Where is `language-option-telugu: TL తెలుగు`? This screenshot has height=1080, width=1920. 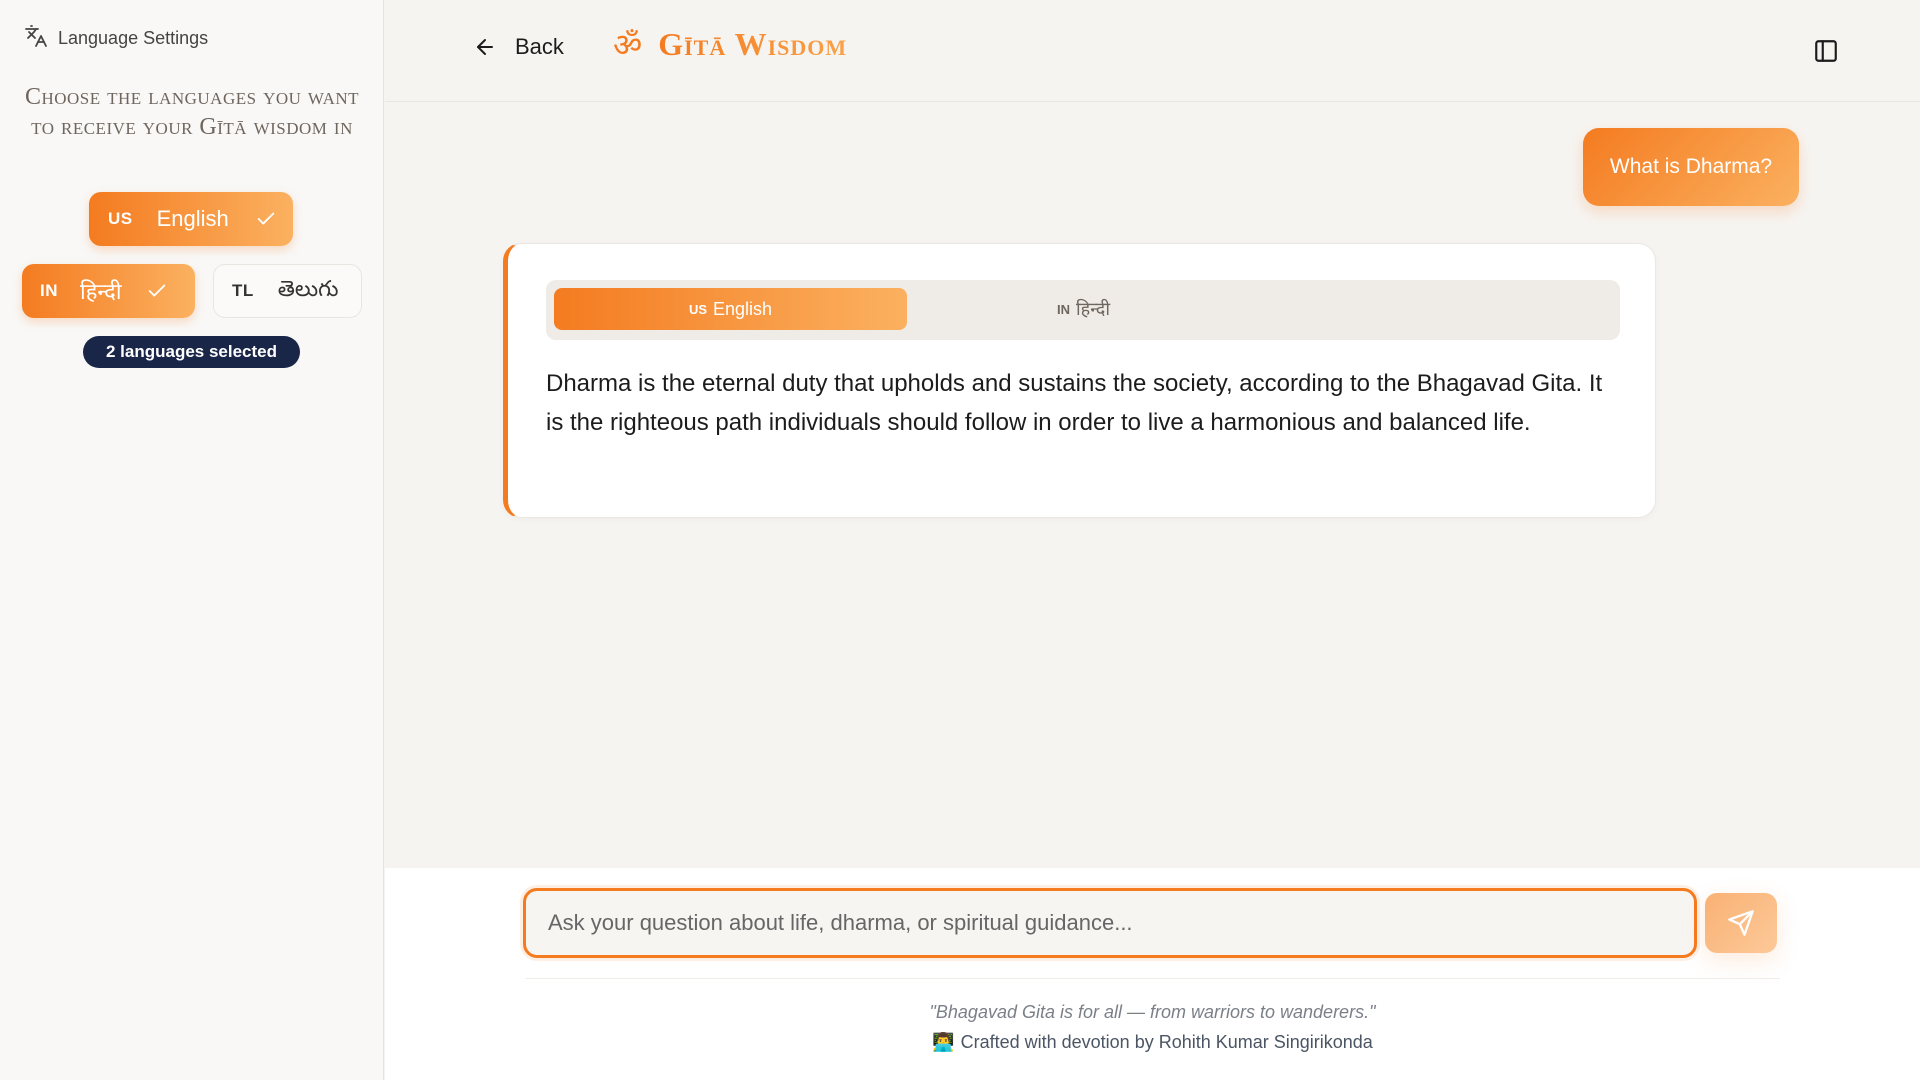 language-option-telugu: TL తెలుగు is located at coordinates (287, 291).